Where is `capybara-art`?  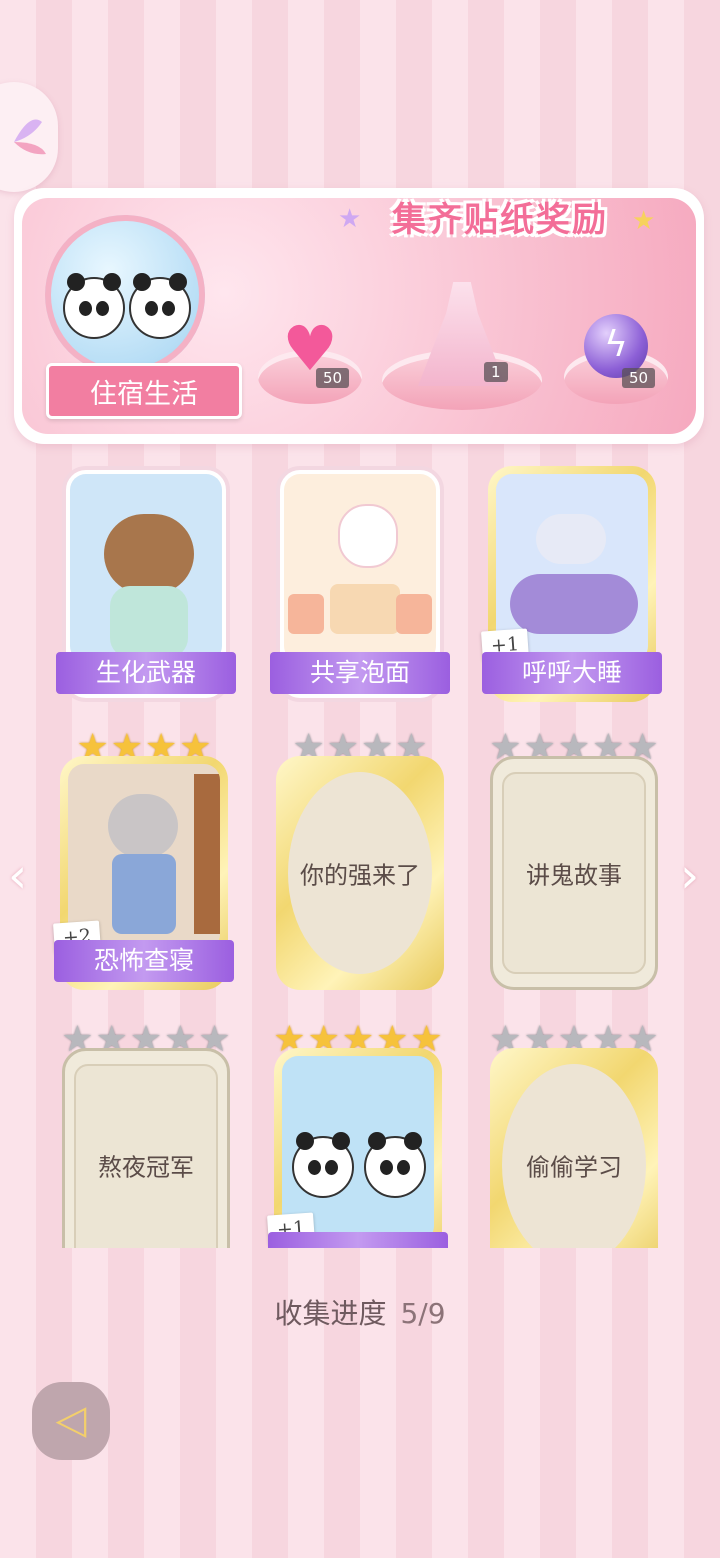 capybara-art is located at coordinates (146, 568).